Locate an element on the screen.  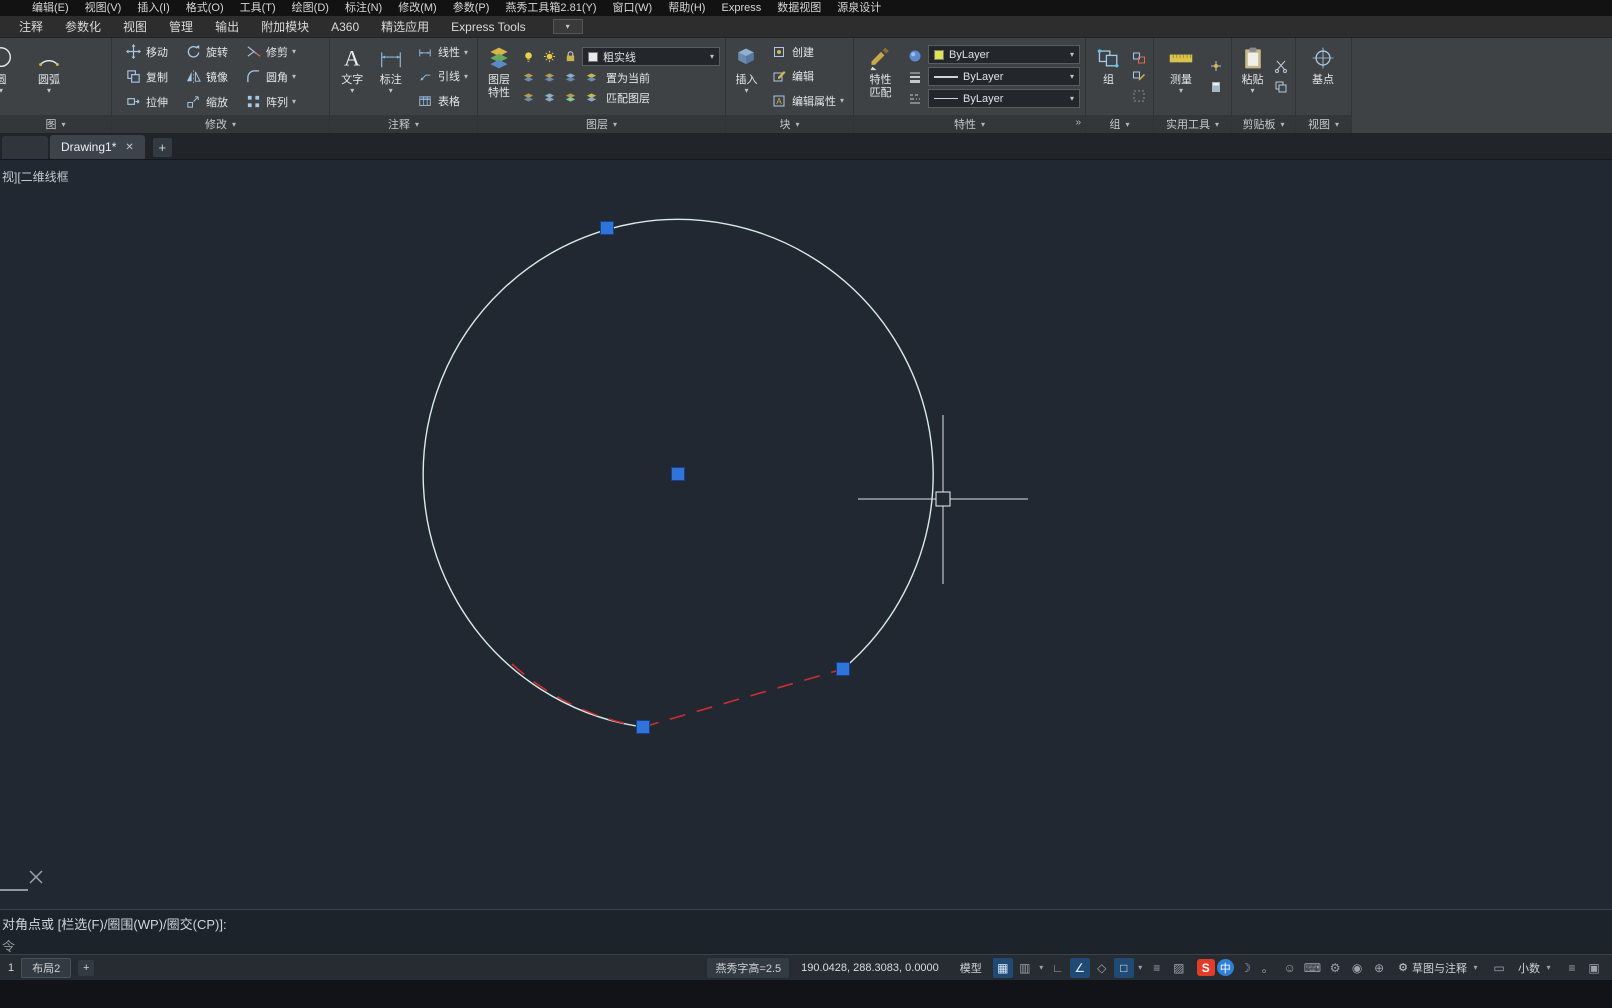
layer-lock-toggle-icon is located at coordinates (591, 77).